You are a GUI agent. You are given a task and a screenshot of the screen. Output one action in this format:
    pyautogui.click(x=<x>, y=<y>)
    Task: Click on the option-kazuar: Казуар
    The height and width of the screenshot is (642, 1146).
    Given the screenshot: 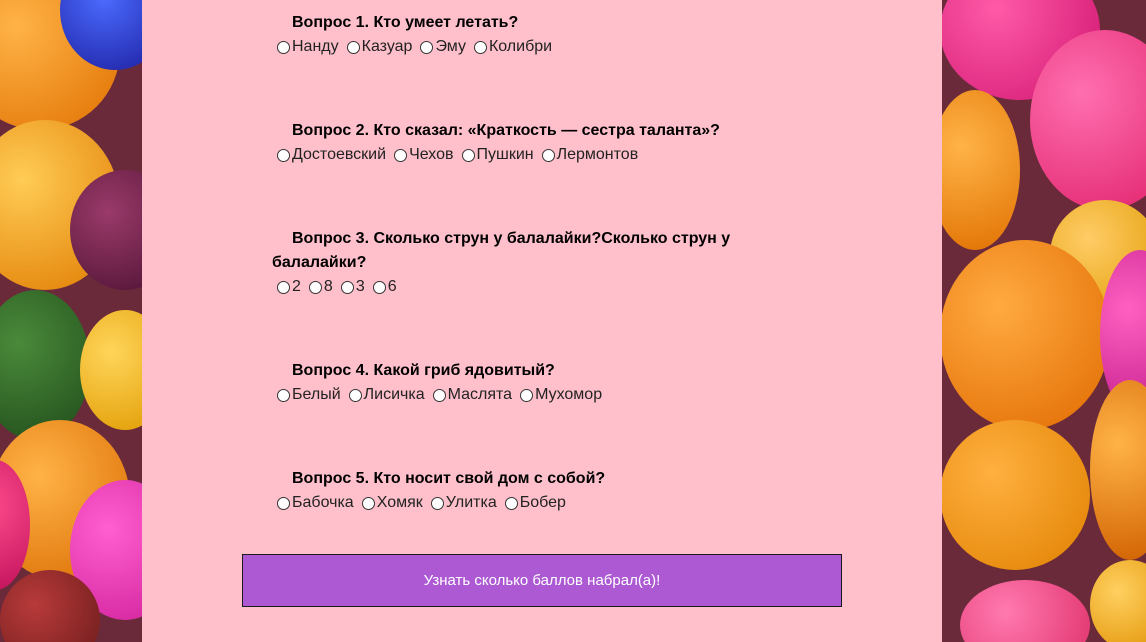 What is the action you would take?
    pyautogui.click(x=379, y=47)
    